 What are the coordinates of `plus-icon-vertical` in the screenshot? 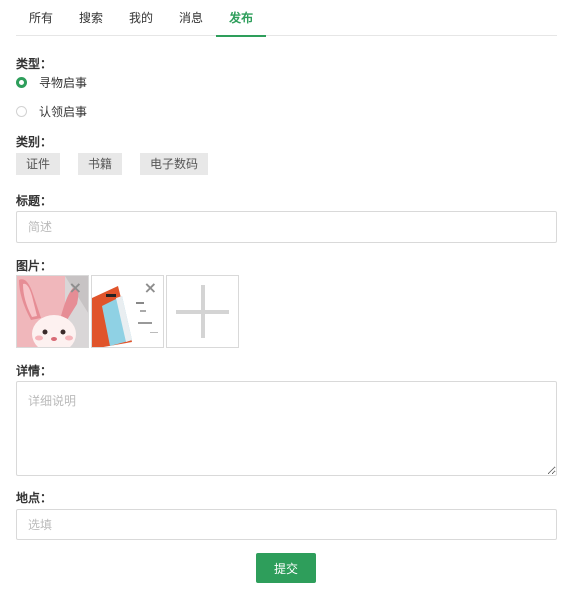 It's located at (203, 311).